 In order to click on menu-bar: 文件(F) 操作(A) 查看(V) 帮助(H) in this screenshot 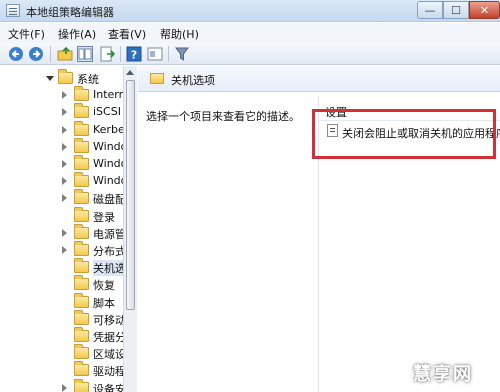, I will do `click(250, 33)`.